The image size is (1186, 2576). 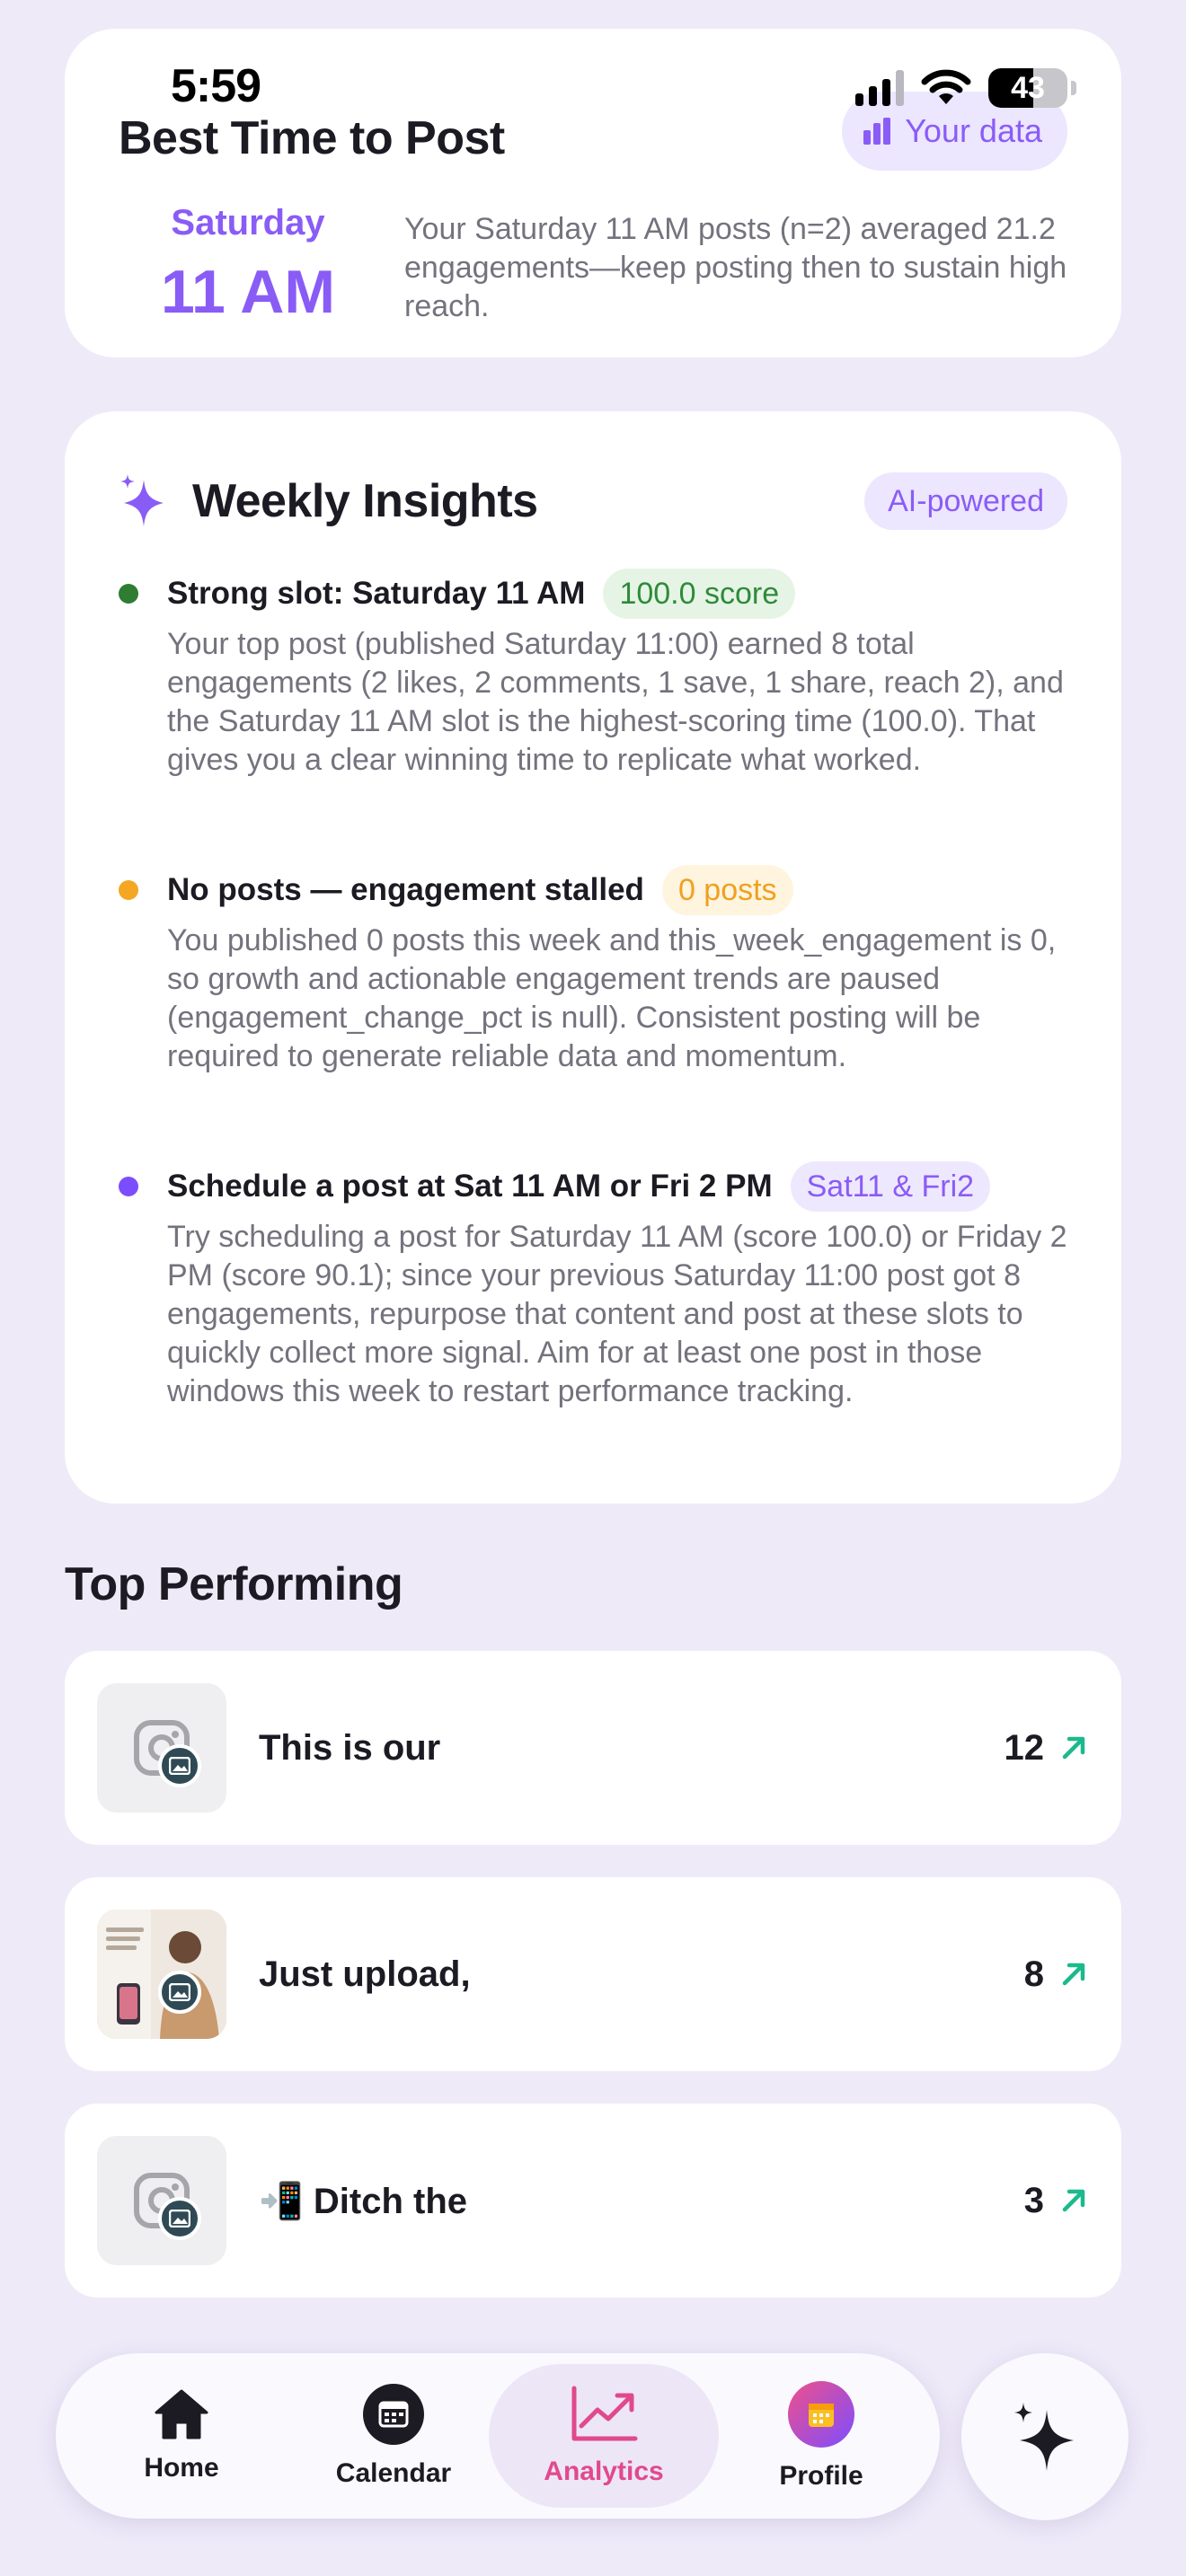 What do you see at coordinates (181, 2414) in the screenshot?
I see `home-icon` at bounding box center [181, 2414].